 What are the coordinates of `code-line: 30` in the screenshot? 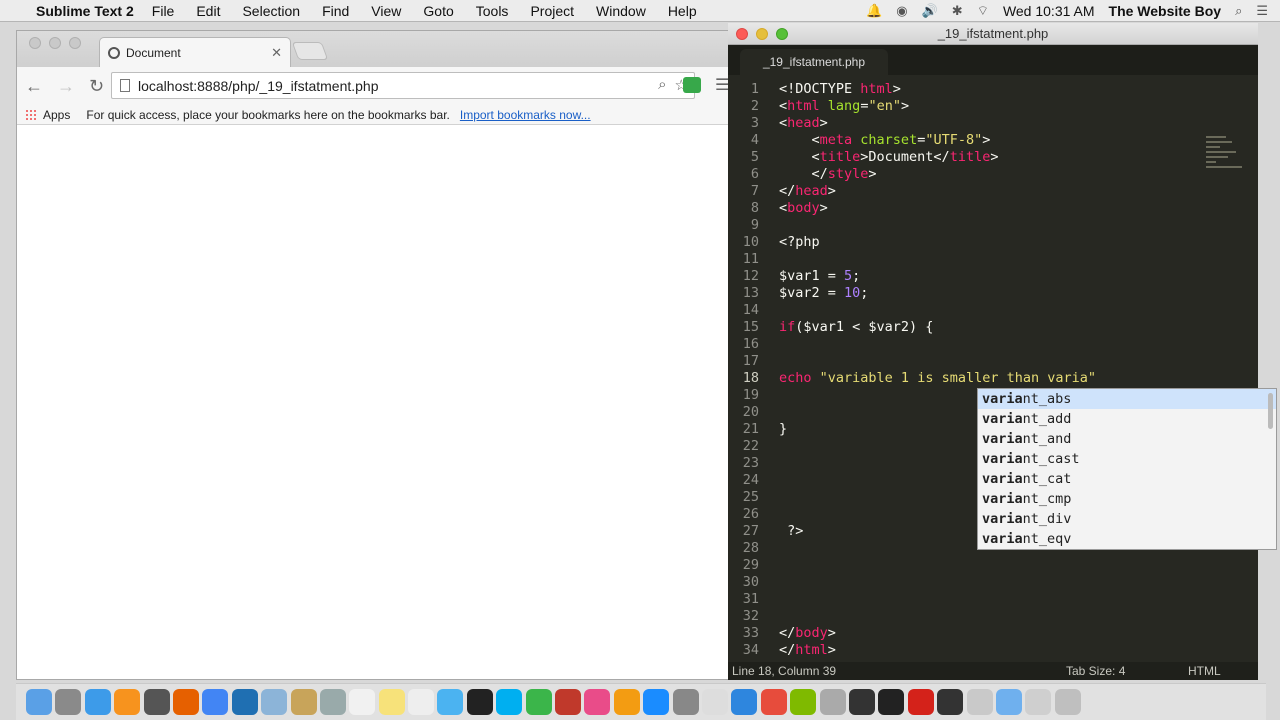 It's located at (993, 582).